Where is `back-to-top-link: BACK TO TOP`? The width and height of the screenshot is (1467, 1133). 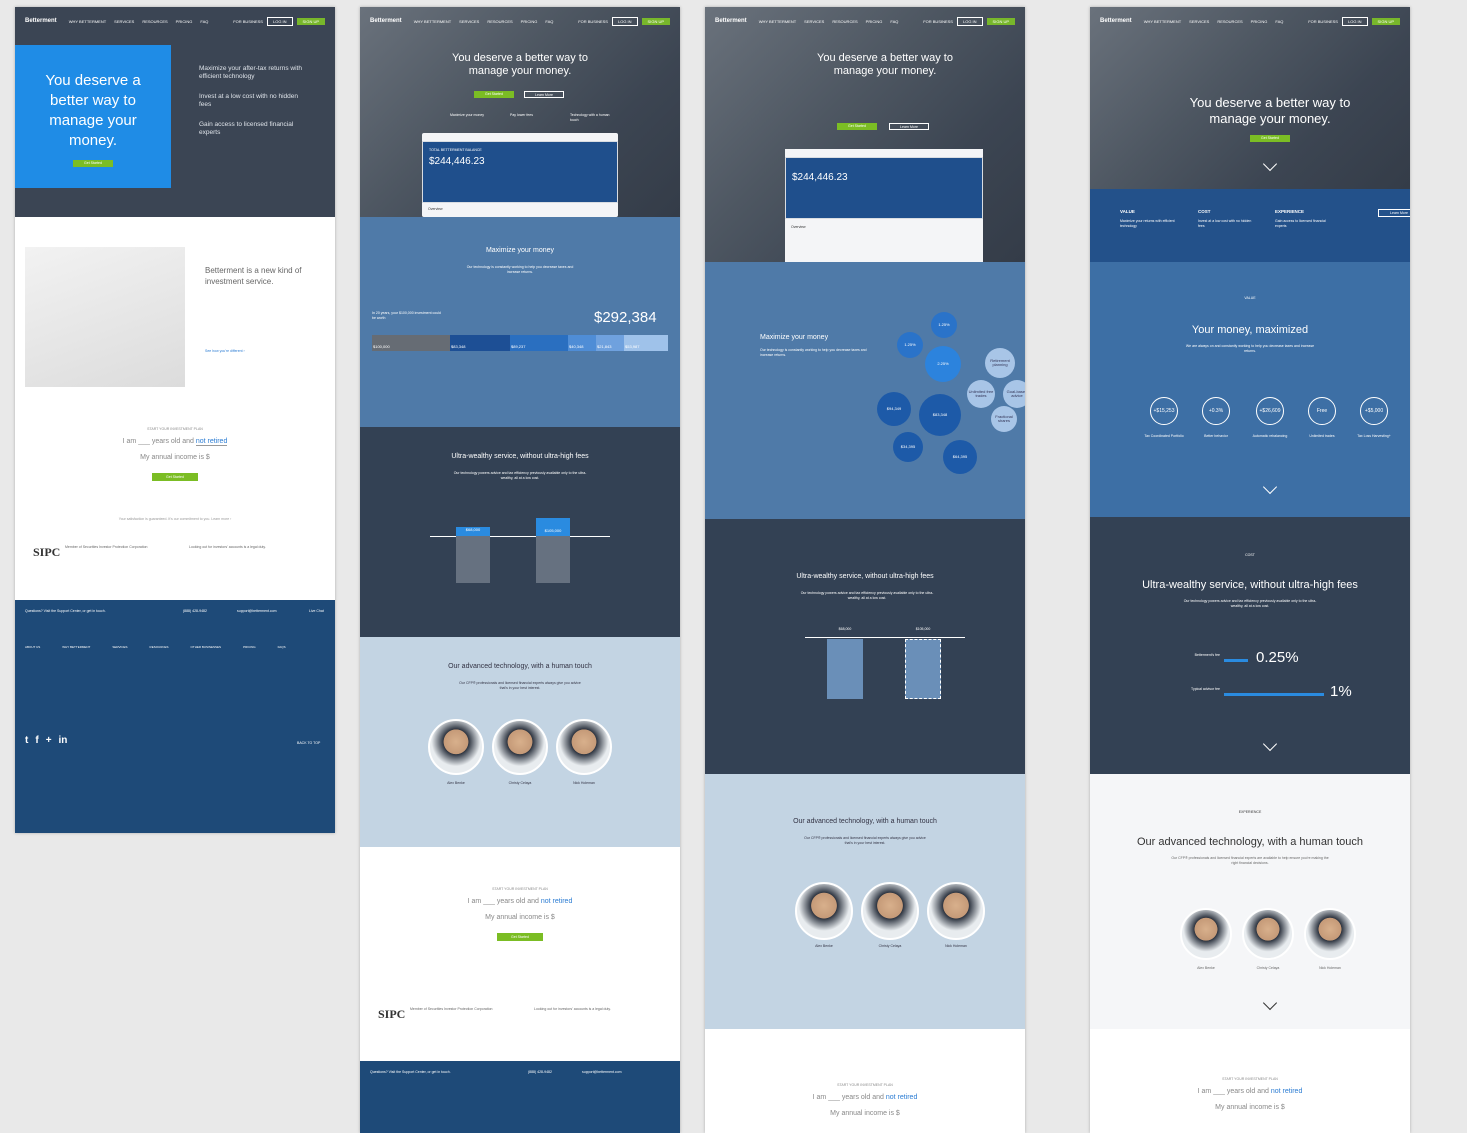
back-to-top-link: BACK TO TOP is located at coordinates (308, 743).